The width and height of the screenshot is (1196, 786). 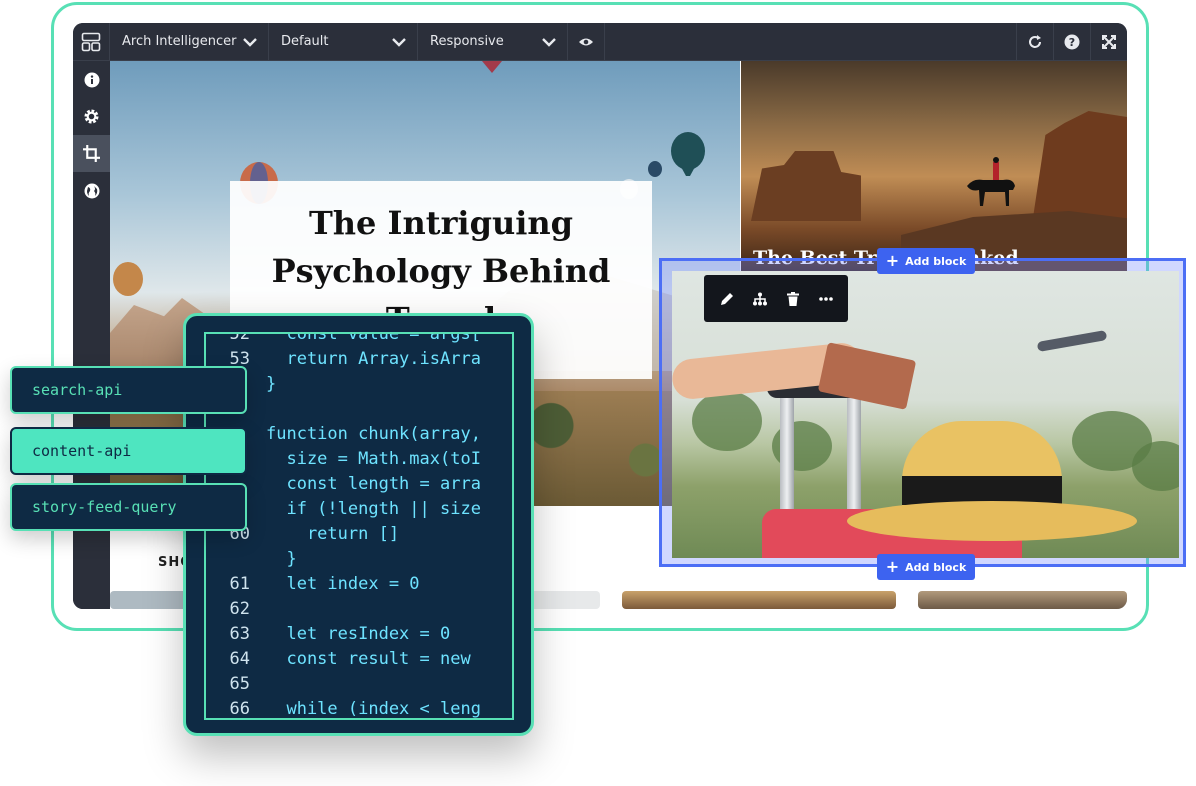 I want to click on editor-topbar: Arch Intelligencer Default Responsive ?, so click(x=600, y=42).